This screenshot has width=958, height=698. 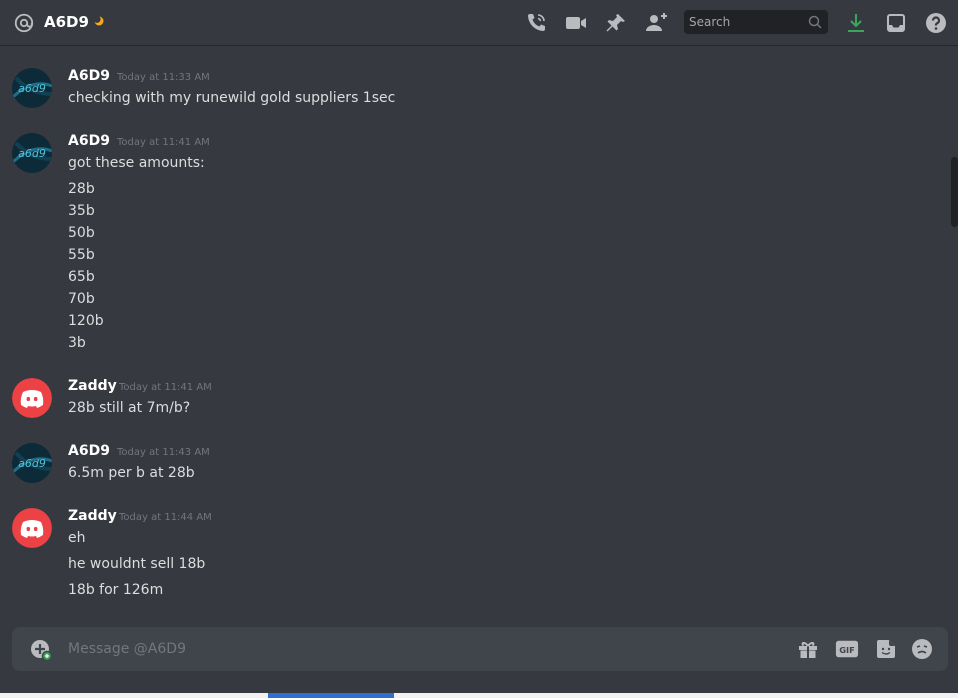 What do you see at coordinates (745, 22) in the screenshot?
I see `search-input` at bounding box center [745, 22].